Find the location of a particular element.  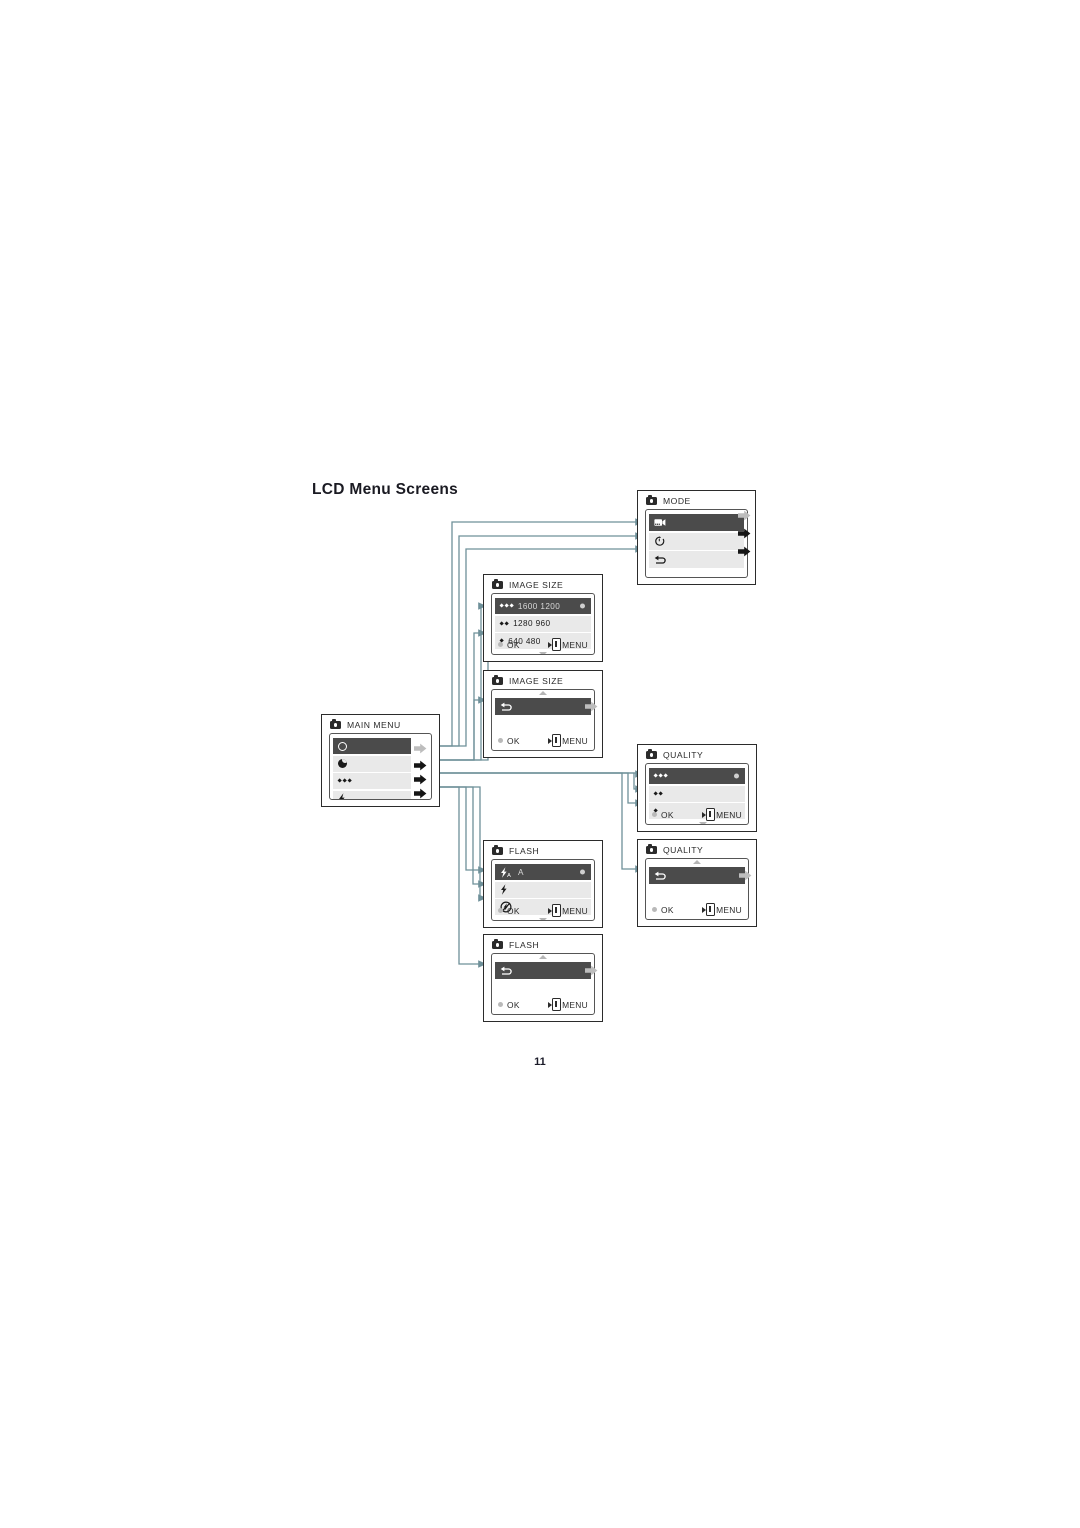

panel-quality: QUALITY OK MENU is located at coordinates (697, 788).